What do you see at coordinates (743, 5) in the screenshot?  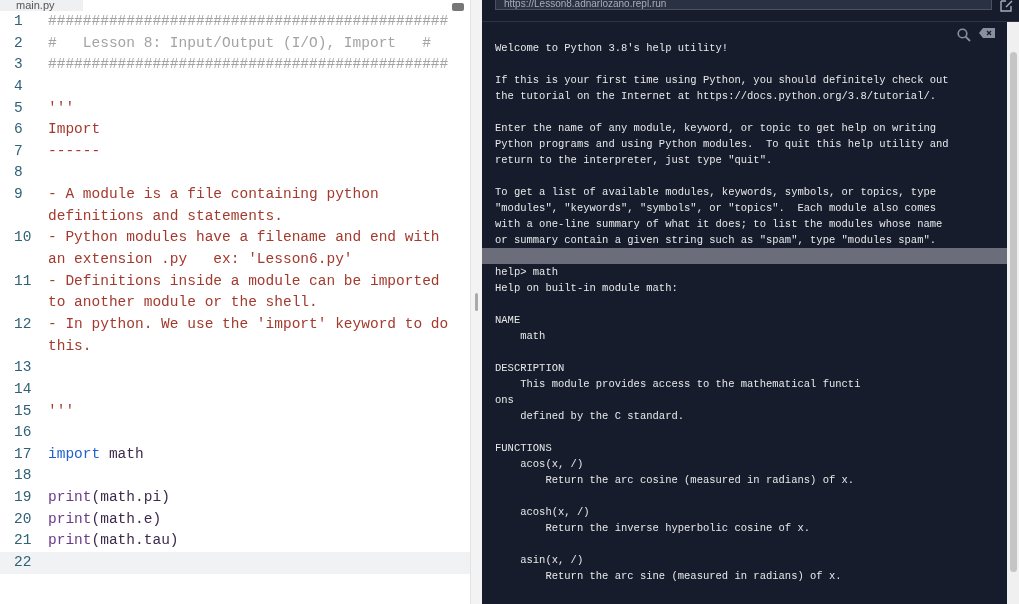 I see `url-field: https://Lesson8.adnarlozano.repl.run` at bounding box center [743, 5].